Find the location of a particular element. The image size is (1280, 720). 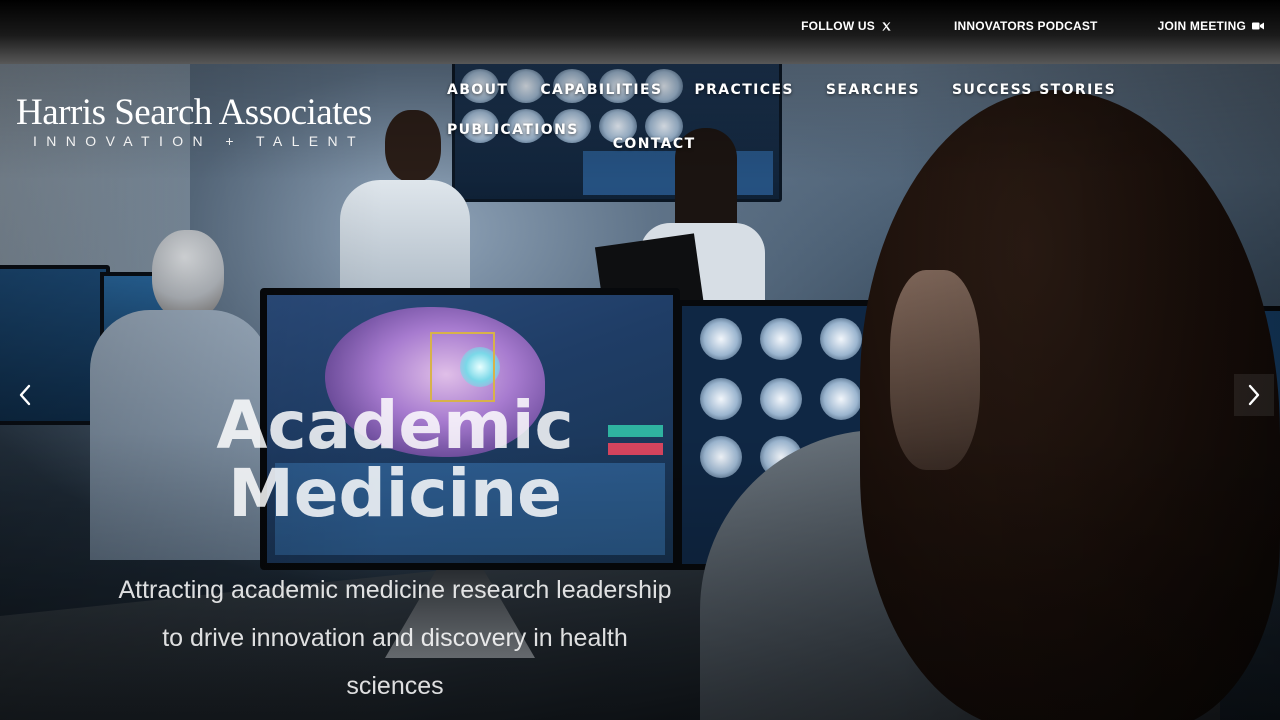

hero-title: Academic Medicine is located at coordinates (395, 460).